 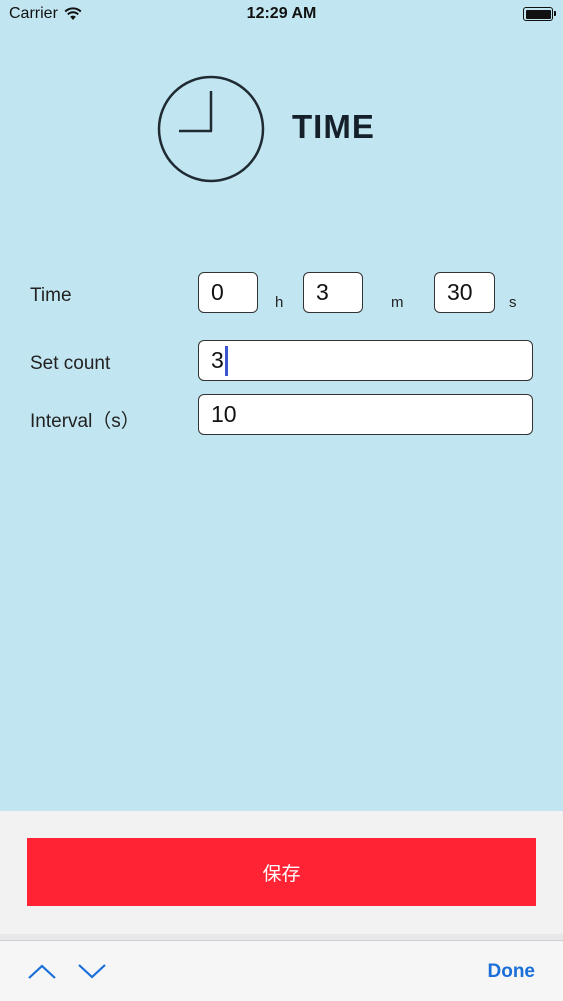 What do you see at coordinates (322, 292) in the screenshot?
I see `minutes-value: 3` at bounding box center [322, 292].